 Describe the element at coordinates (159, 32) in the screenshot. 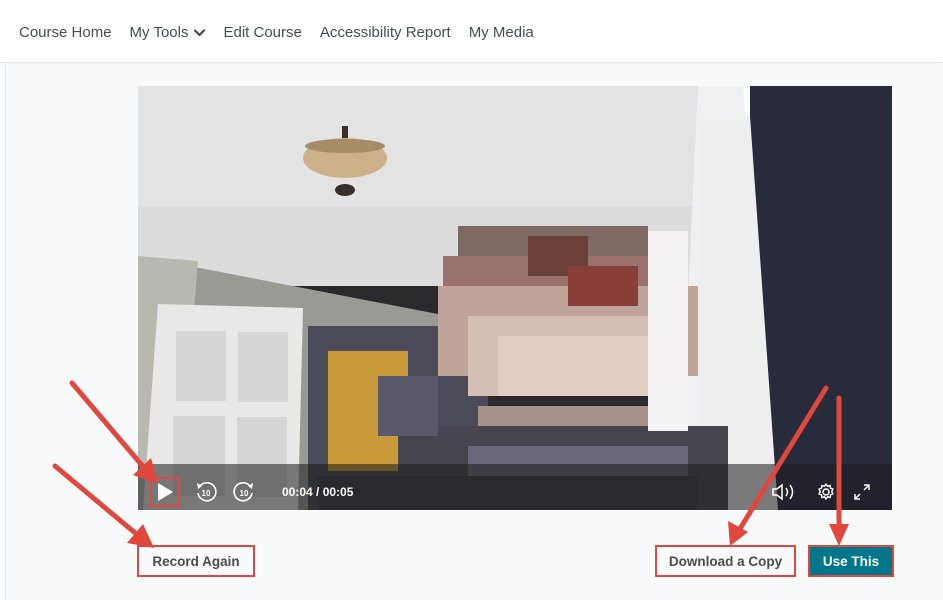

I see `nav-my-tools-label: My Tools` at that location.